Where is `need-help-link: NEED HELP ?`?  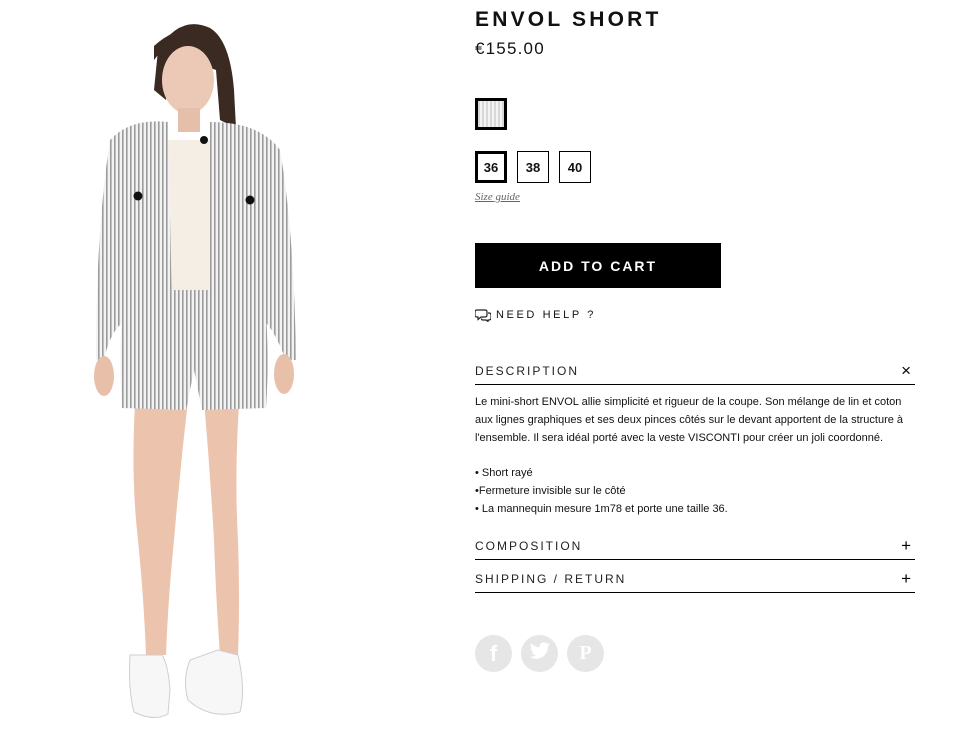
need-help-link: NEED HELP ? is located at coordinates (535, 315).